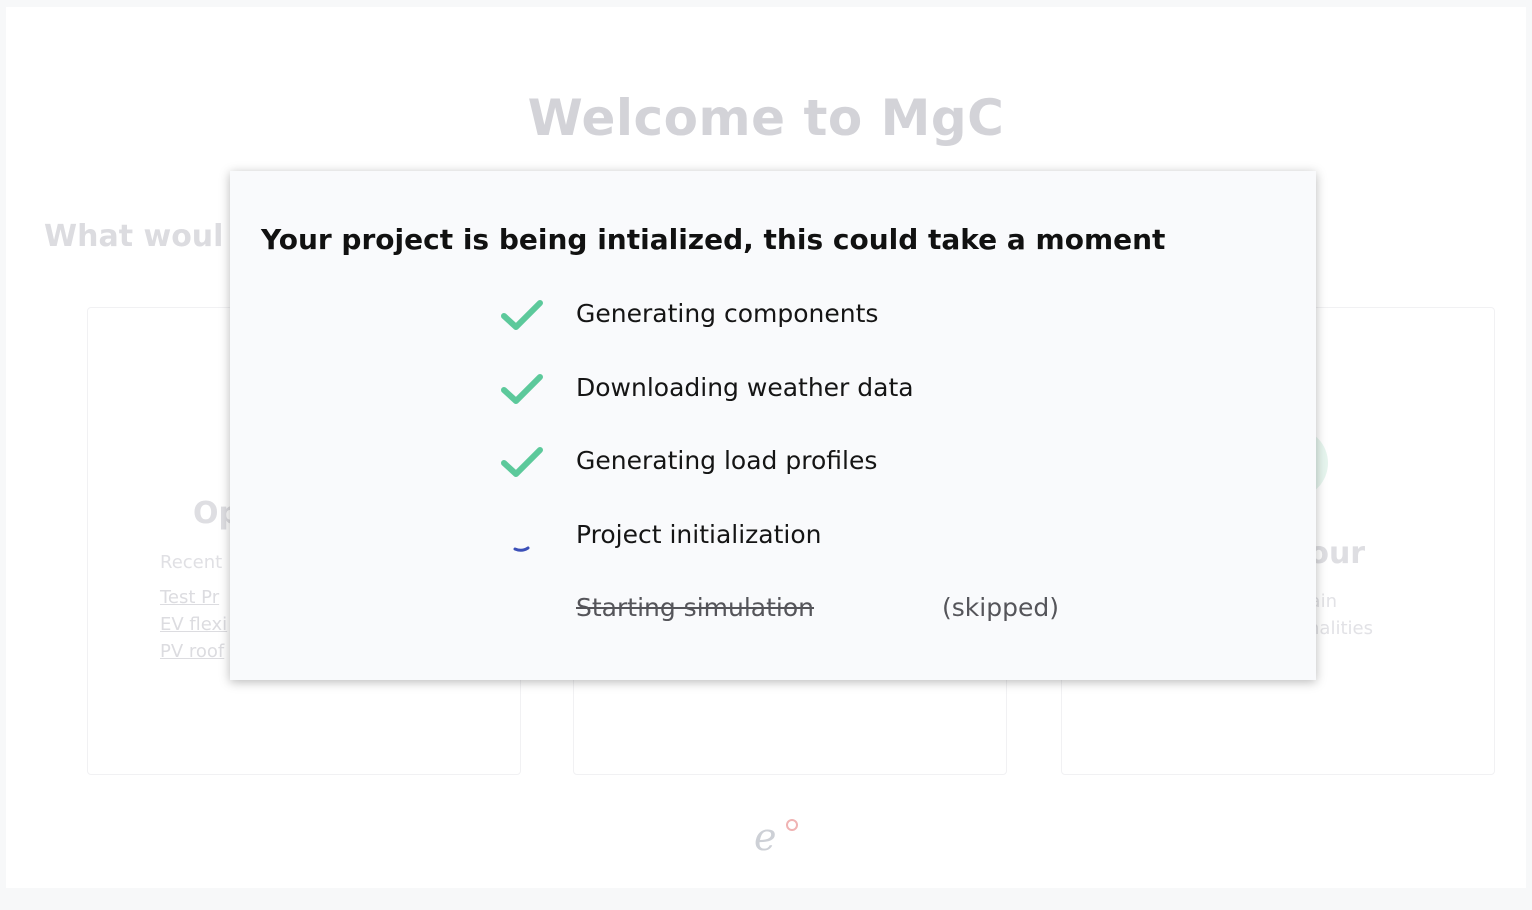 The image size is (1532, 910). I want to click on step-label: Generating load profiles, so click(727, 460).